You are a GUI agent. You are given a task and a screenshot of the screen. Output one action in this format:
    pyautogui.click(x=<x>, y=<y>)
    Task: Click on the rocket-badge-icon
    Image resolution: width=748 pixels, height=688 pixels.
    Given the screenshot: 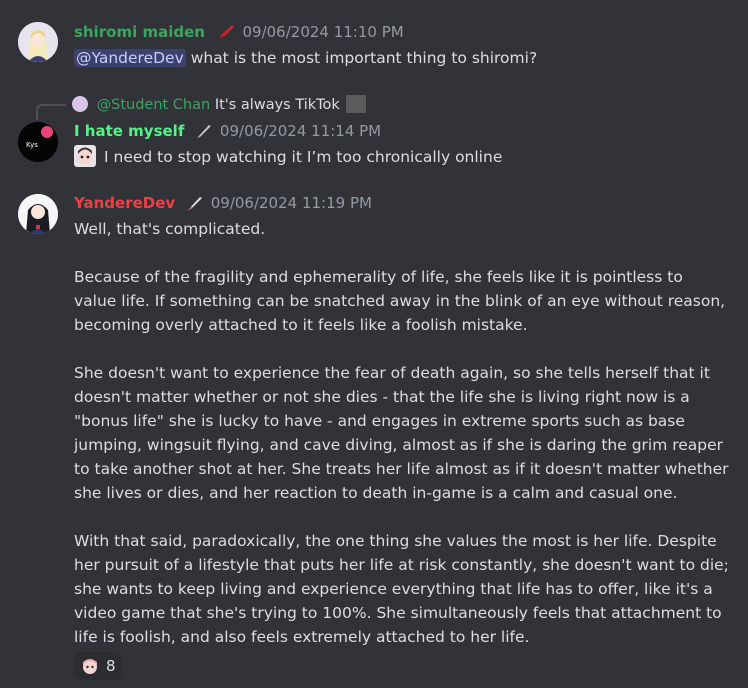 What is the action you would take?
    pyautogui.click(x=226, y=34)
    